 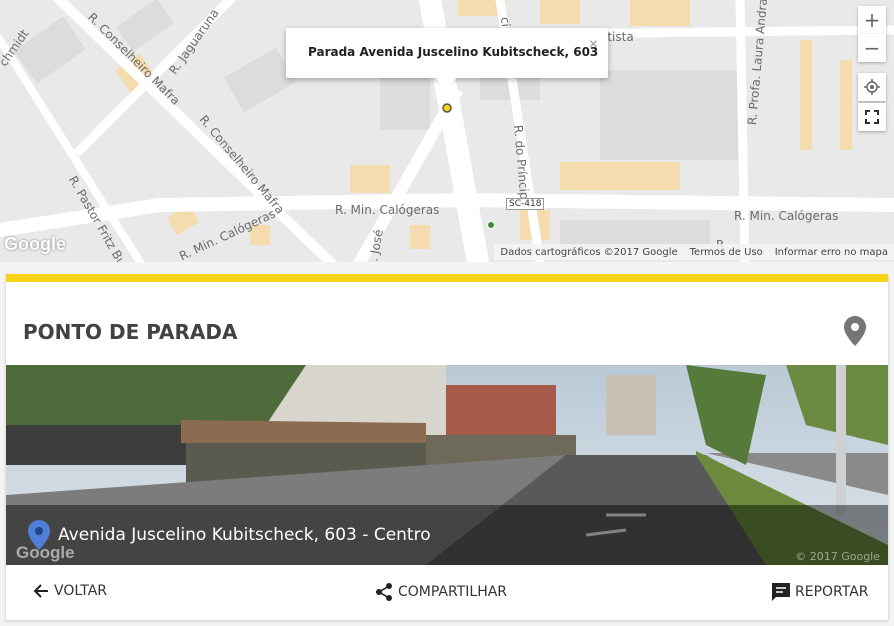 I want to click on arrow-back-icon, so click(x=40, y=591).